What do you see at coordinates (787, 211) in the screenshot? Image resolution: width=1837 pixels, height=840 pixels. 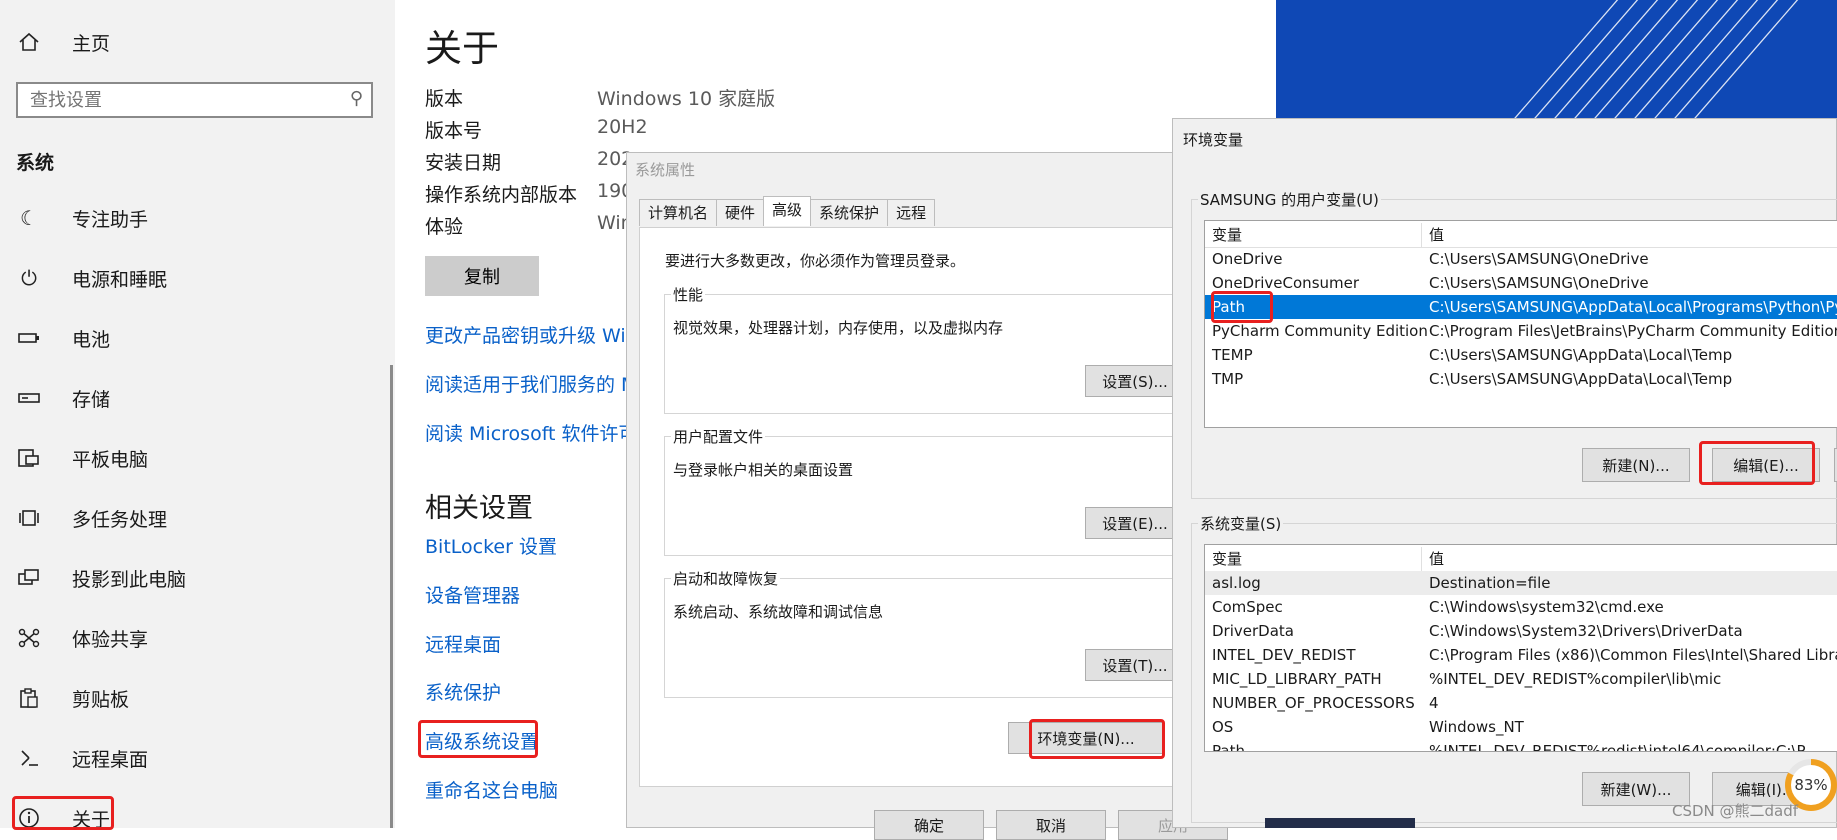 I see `tab-advanced: 高级` at bounding box center [787, 211].